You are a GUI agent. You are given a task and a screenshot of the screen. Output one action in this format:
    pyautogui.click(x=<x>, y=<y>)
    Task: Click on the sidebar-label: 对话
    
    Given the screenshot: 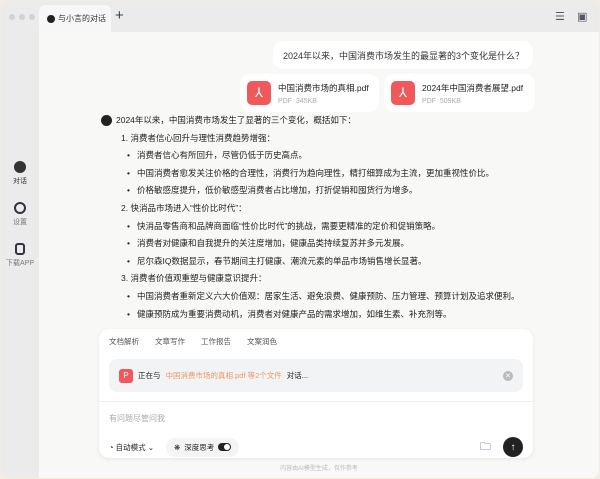 What is the action you would take?
    pyautogui.click(x=20, y=181)
    